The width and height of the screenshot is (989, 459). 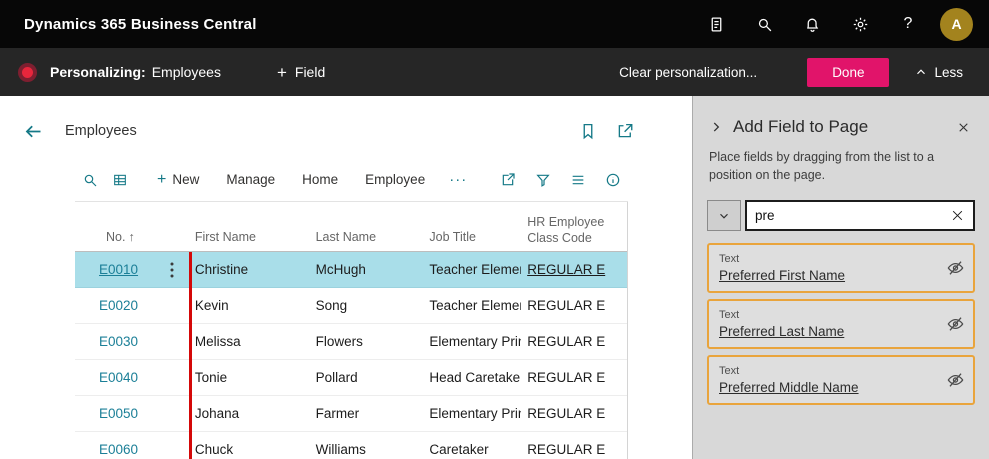 I want to click on back-button, so click(x=33, y=131).